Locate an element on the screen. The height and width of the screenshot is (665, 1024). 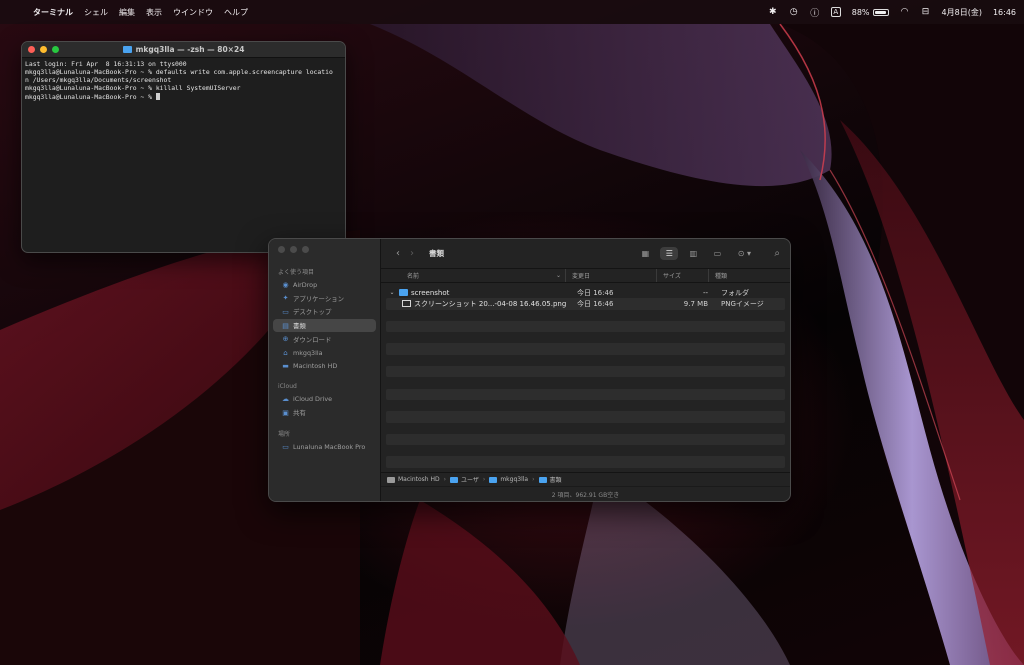
disclosure-chevron-icon: ⌄ is located at coordinates (392, 292).